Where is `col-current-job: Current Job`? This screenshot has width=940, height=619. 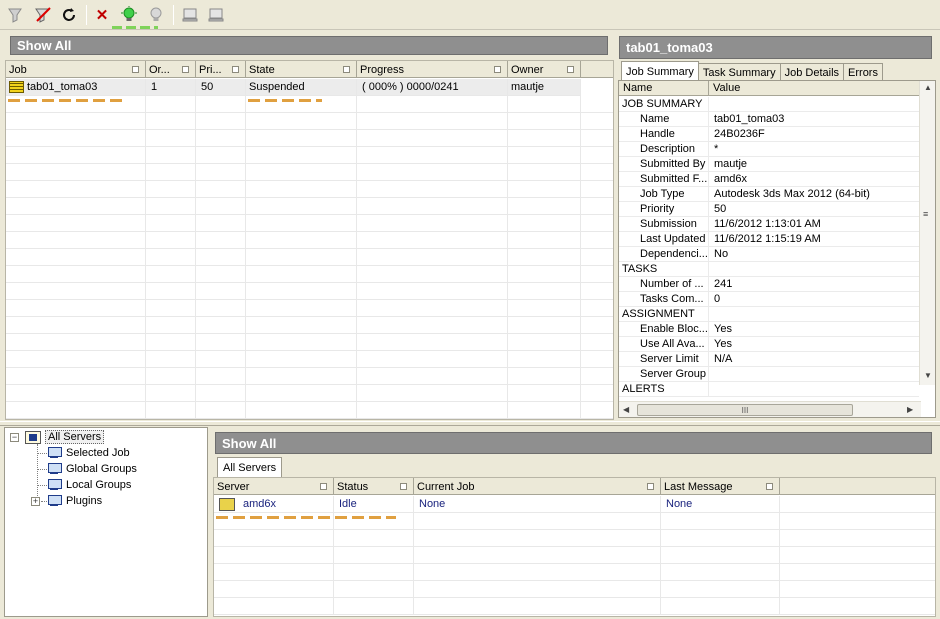
col-current-job: Current Job is located at coordinates (537, 486).